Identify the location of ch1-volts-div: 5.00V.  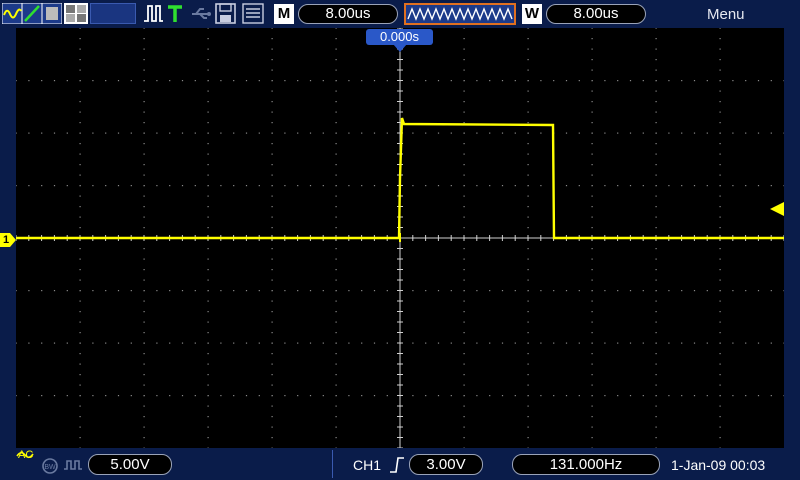
(130, 464).